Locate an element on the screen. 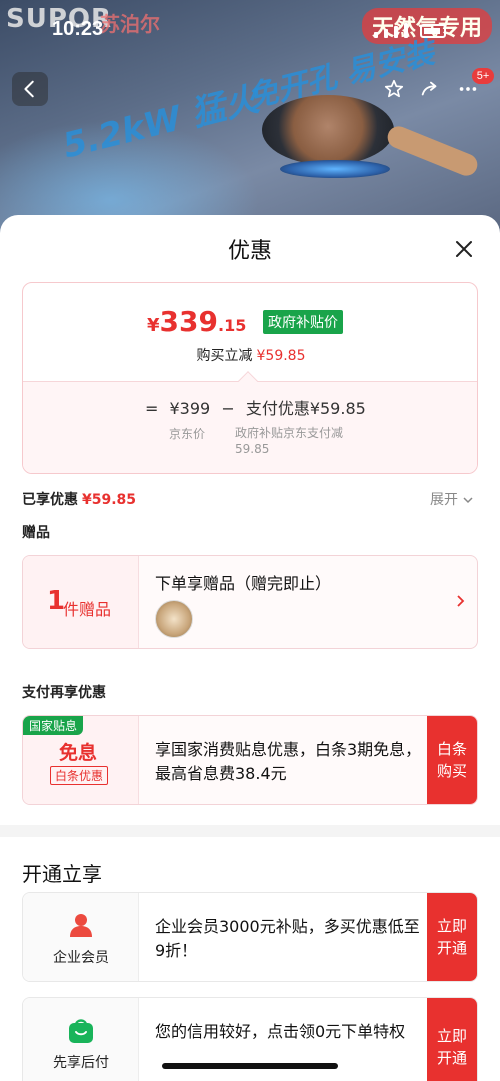 The image size is (500, 1081). jd-price: ¥399 is located at coordinates (190, 408).